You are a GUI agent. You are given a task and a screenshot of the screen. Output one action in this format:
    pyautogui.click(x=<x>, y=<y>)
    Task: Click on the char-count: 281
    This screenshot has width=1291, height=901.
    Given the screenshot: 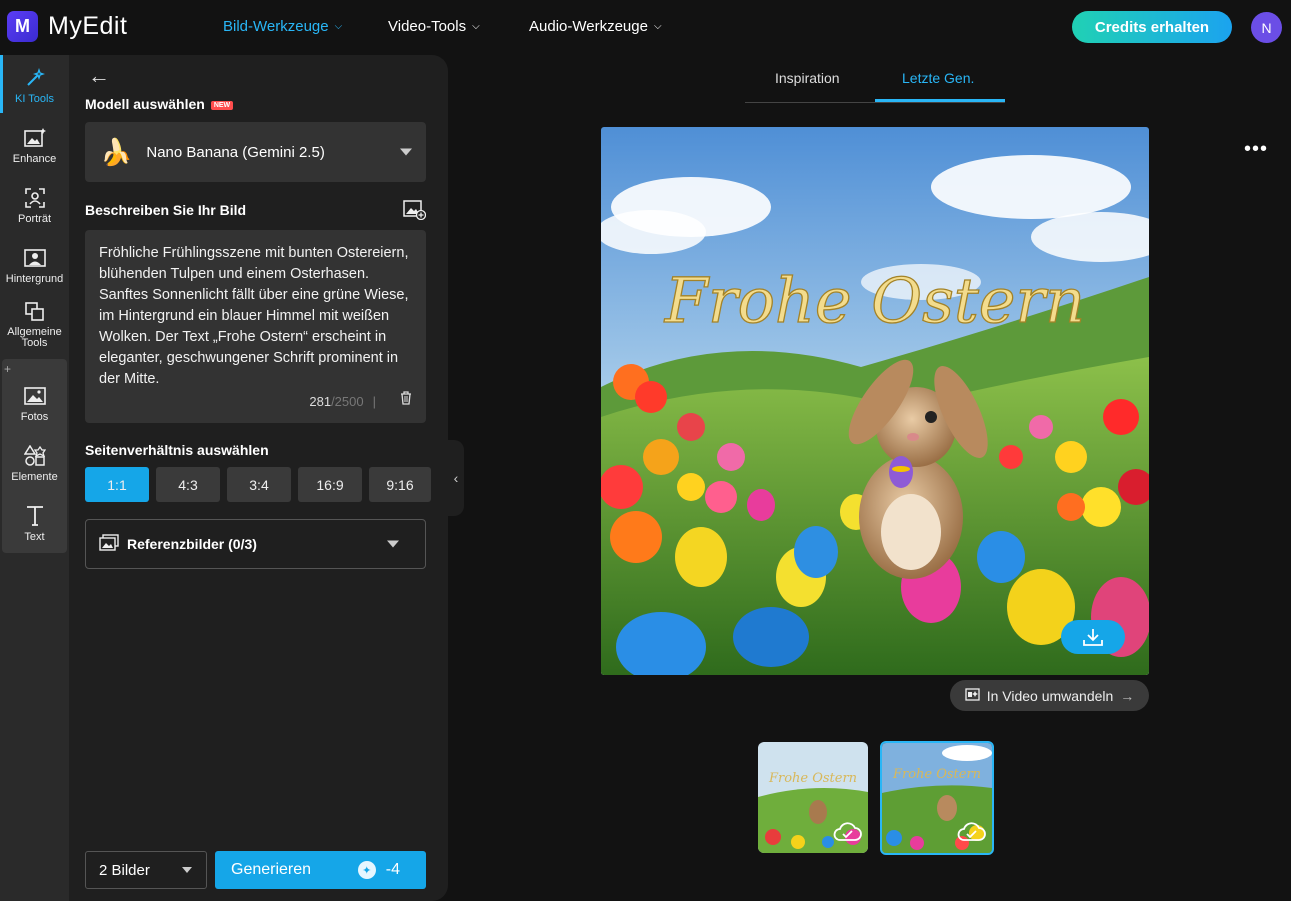 What is the action you would take?
    pyautogui.click(x=320, y=401)
    